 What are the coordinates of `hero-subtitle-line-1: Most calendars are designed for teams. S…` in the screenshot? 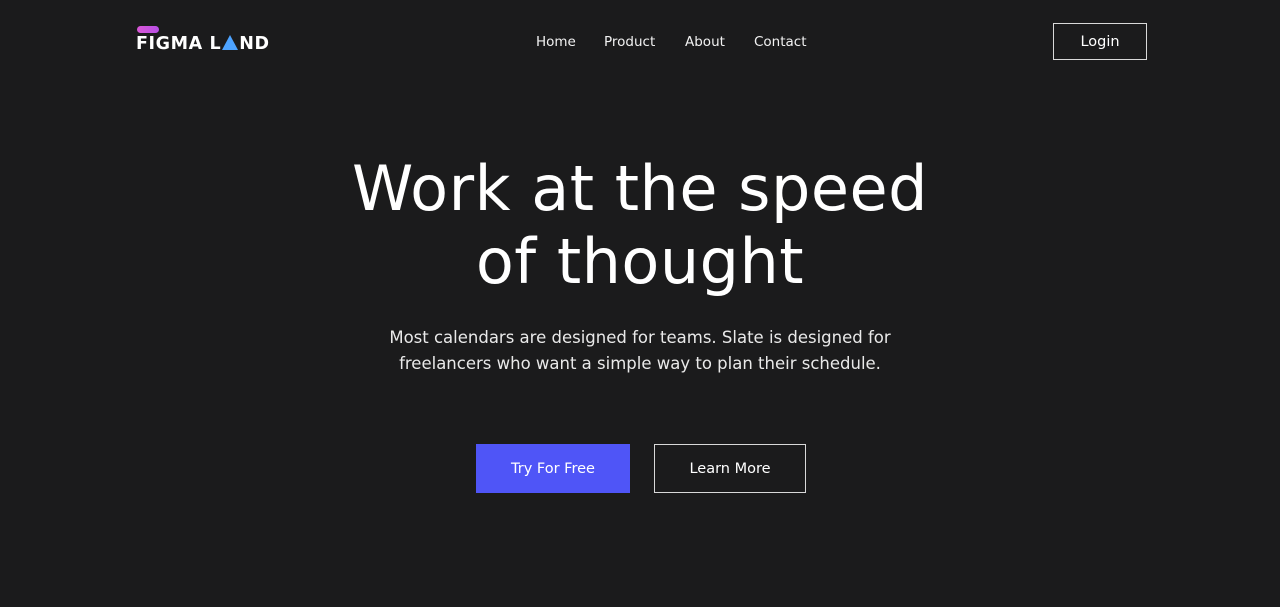 It's located at (640, 337).